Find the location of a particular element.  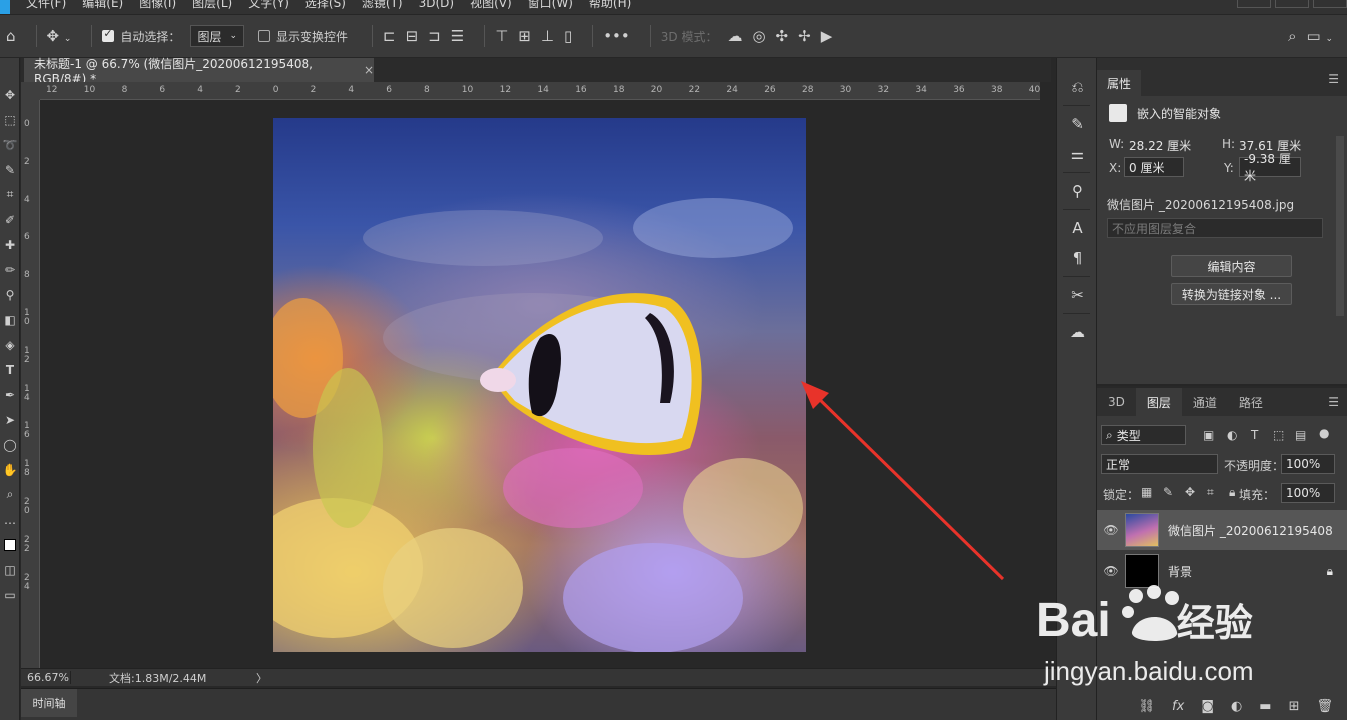

layer-name: 背景 is located at coordinates (1247, 571).